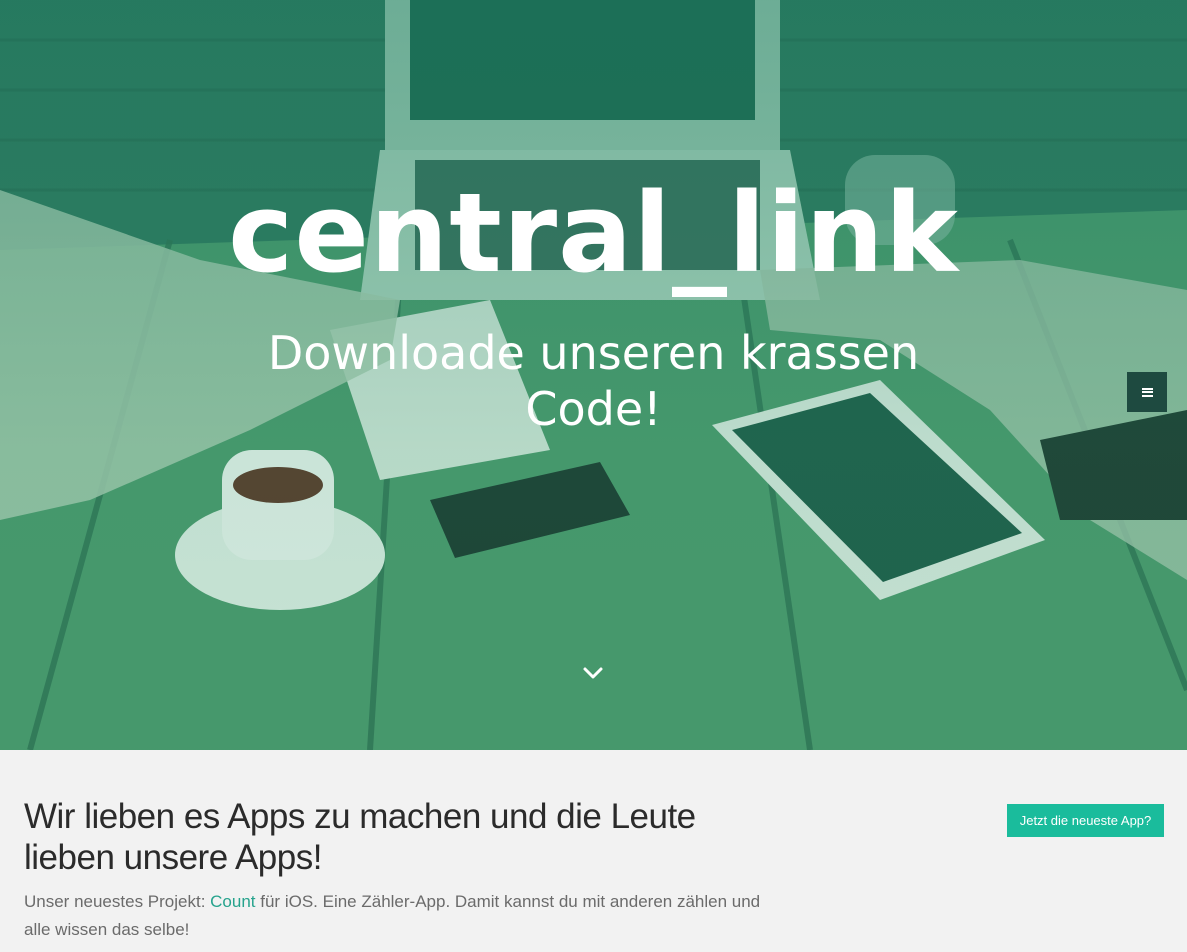  I want to click on site-title: central_link, so click(593, 233).